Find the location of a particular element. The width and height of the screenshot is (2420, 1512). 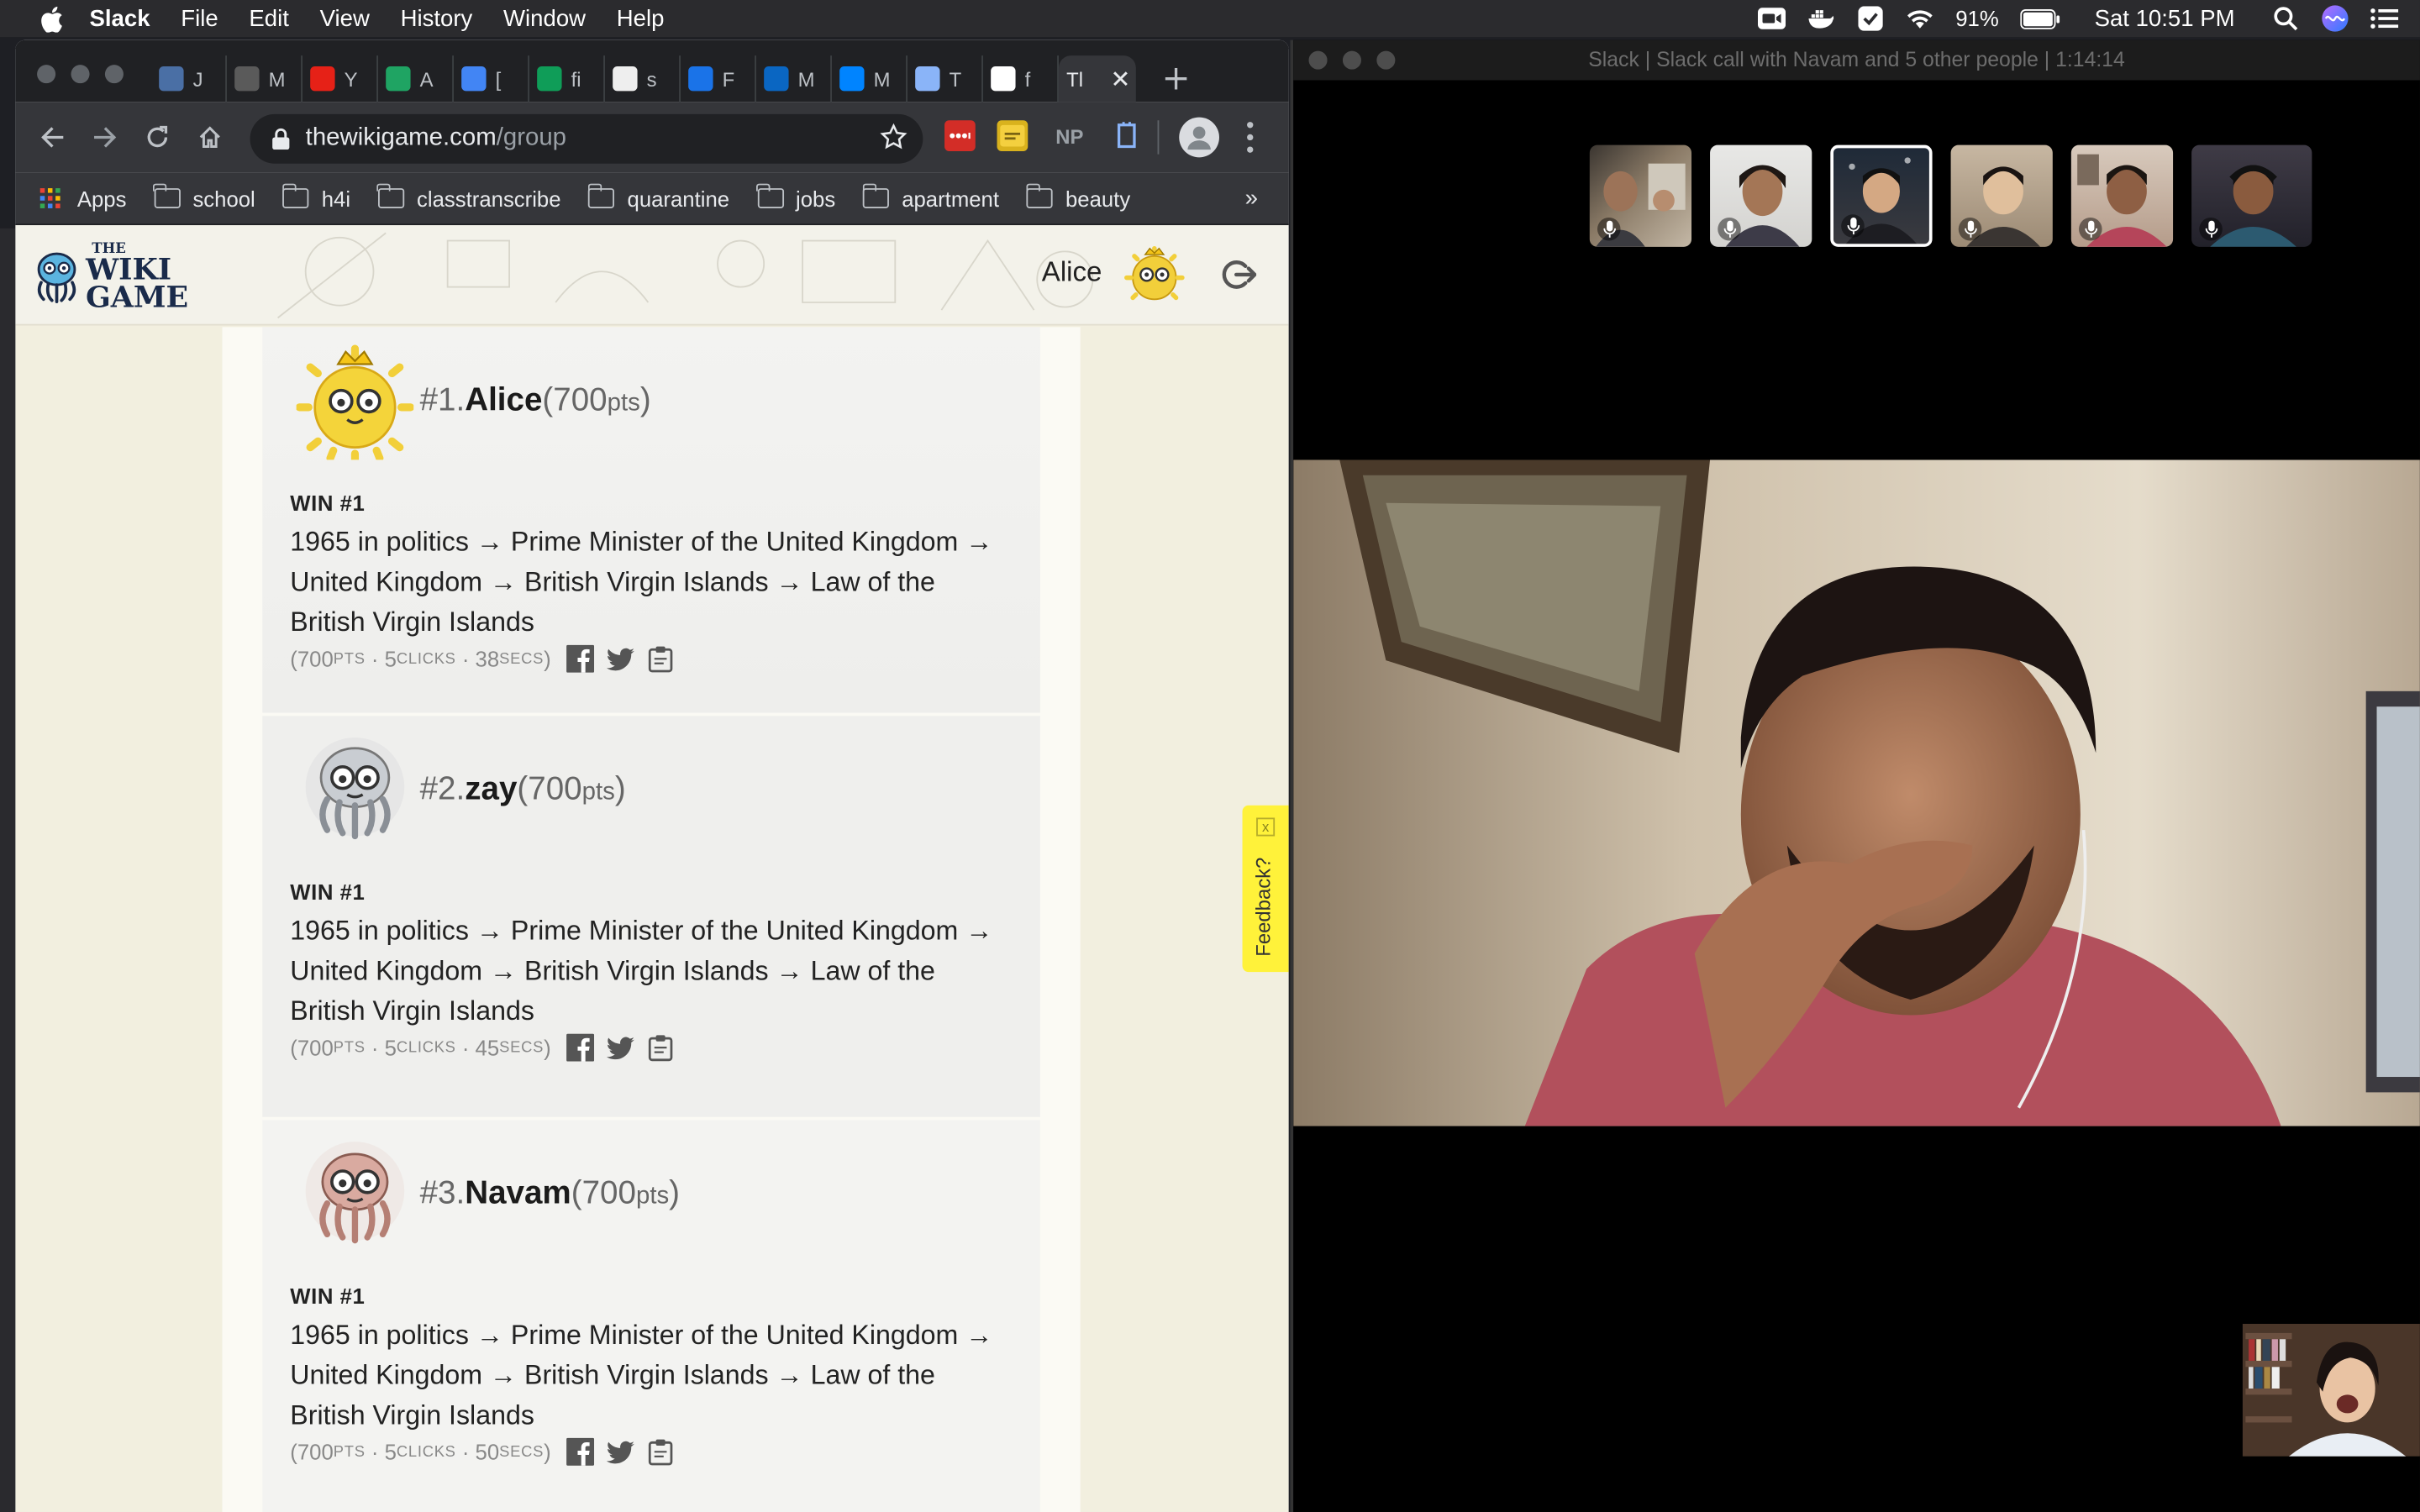

pts-unit: pts is located at coordinates (598, 792).